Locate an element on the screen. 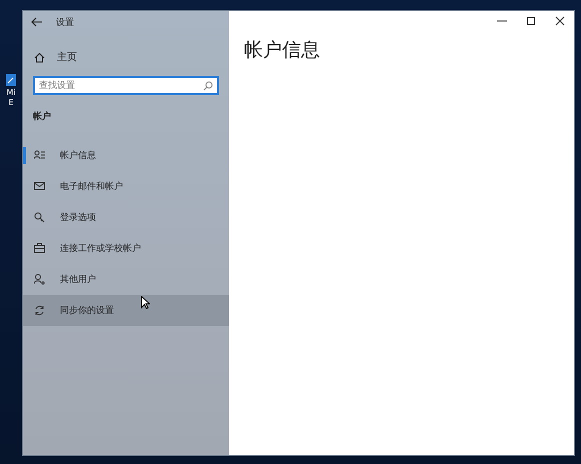 Image resolution: width=581 pixels, height=464 pixels. mail-icon is located at coordinates (39, 186).